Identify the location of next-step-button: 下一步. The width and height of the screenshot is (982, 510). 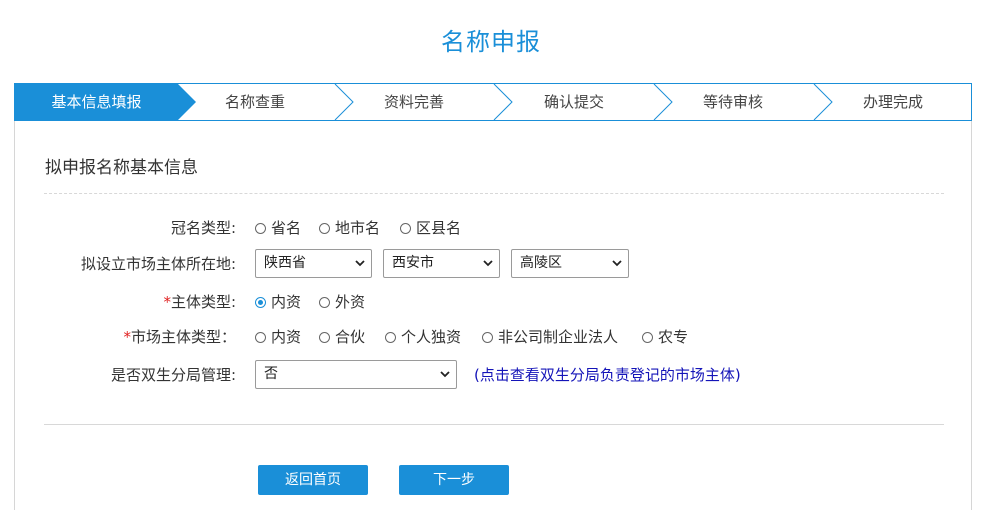
(454, 480).